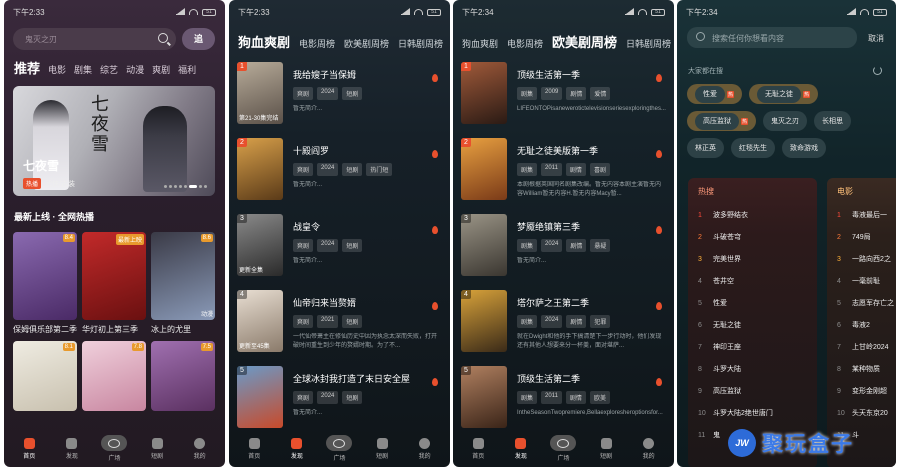  I want to click on content-card: 8.1, so click(45, 376).